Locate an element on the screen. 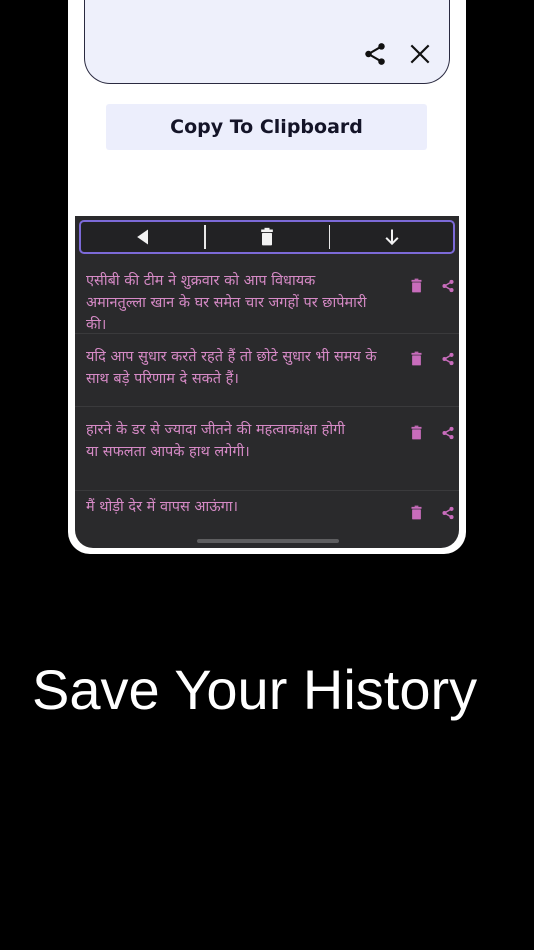 Image resolution: width=534 pixels, height=950 pixels. translation-text-box is located at coordinates (267, 42).